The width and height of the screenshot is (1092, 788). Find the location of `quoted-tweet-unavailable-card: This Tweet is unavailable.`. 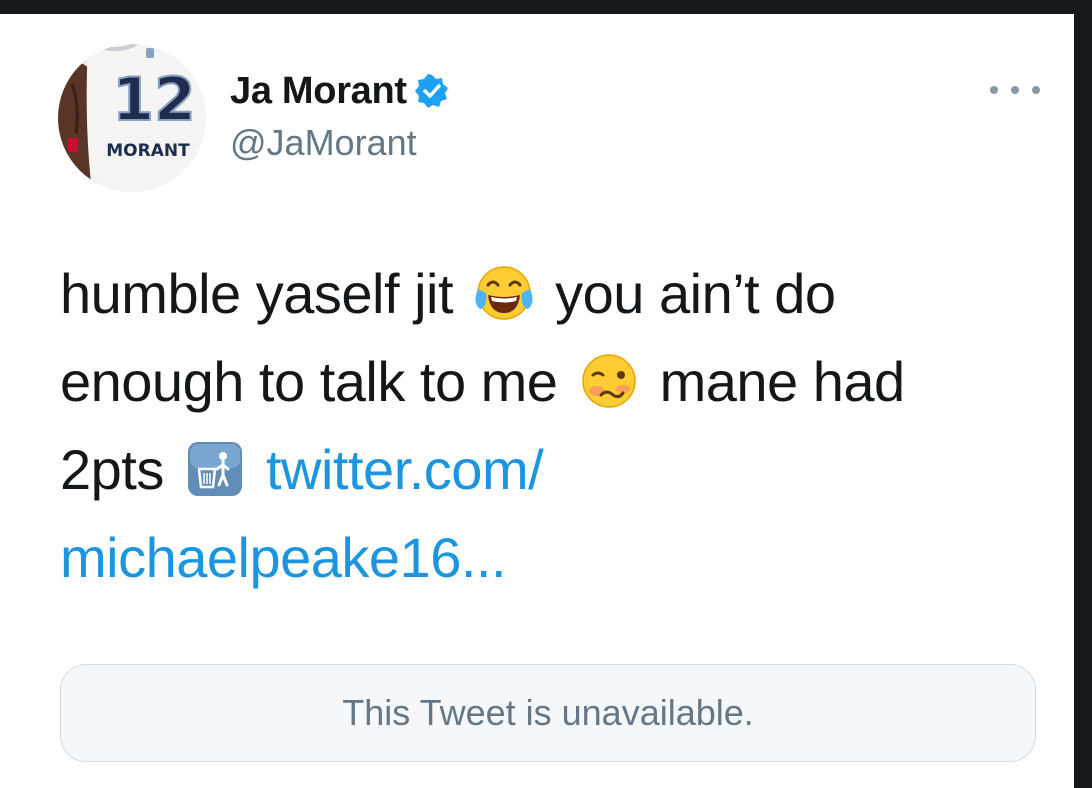

quoted-tweet-unavailable-card: This Tweet is unavailable. is located at coordinates (548, 713).